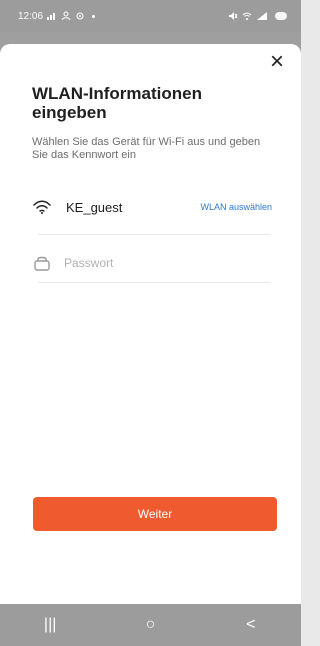  What do you see at coordinates (50, 625) in the screenshot?
I see `recent-apps-button: |||` at bounding box center [50, 625].